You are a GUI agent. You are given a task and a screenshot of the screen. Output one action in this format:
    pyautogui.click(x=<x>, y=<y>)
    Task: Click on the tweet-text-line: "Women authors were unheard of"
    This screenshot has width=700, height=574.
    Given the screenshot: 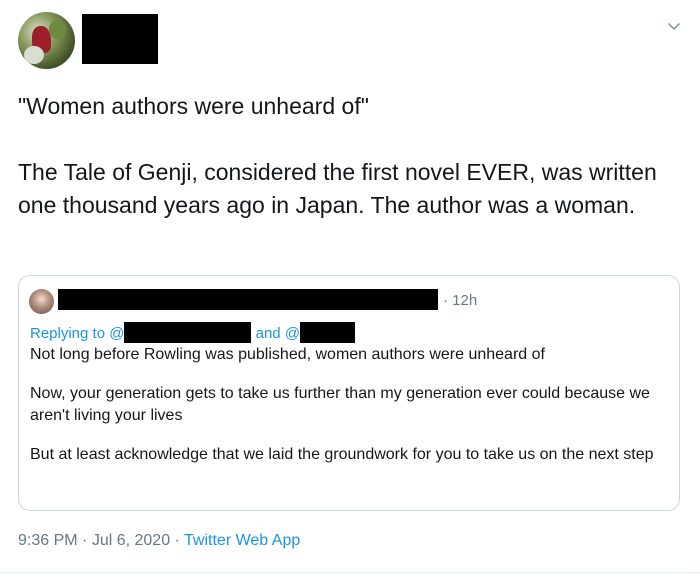 What is the action you would take?
    pyautogui.click(x=193, y=106)
    